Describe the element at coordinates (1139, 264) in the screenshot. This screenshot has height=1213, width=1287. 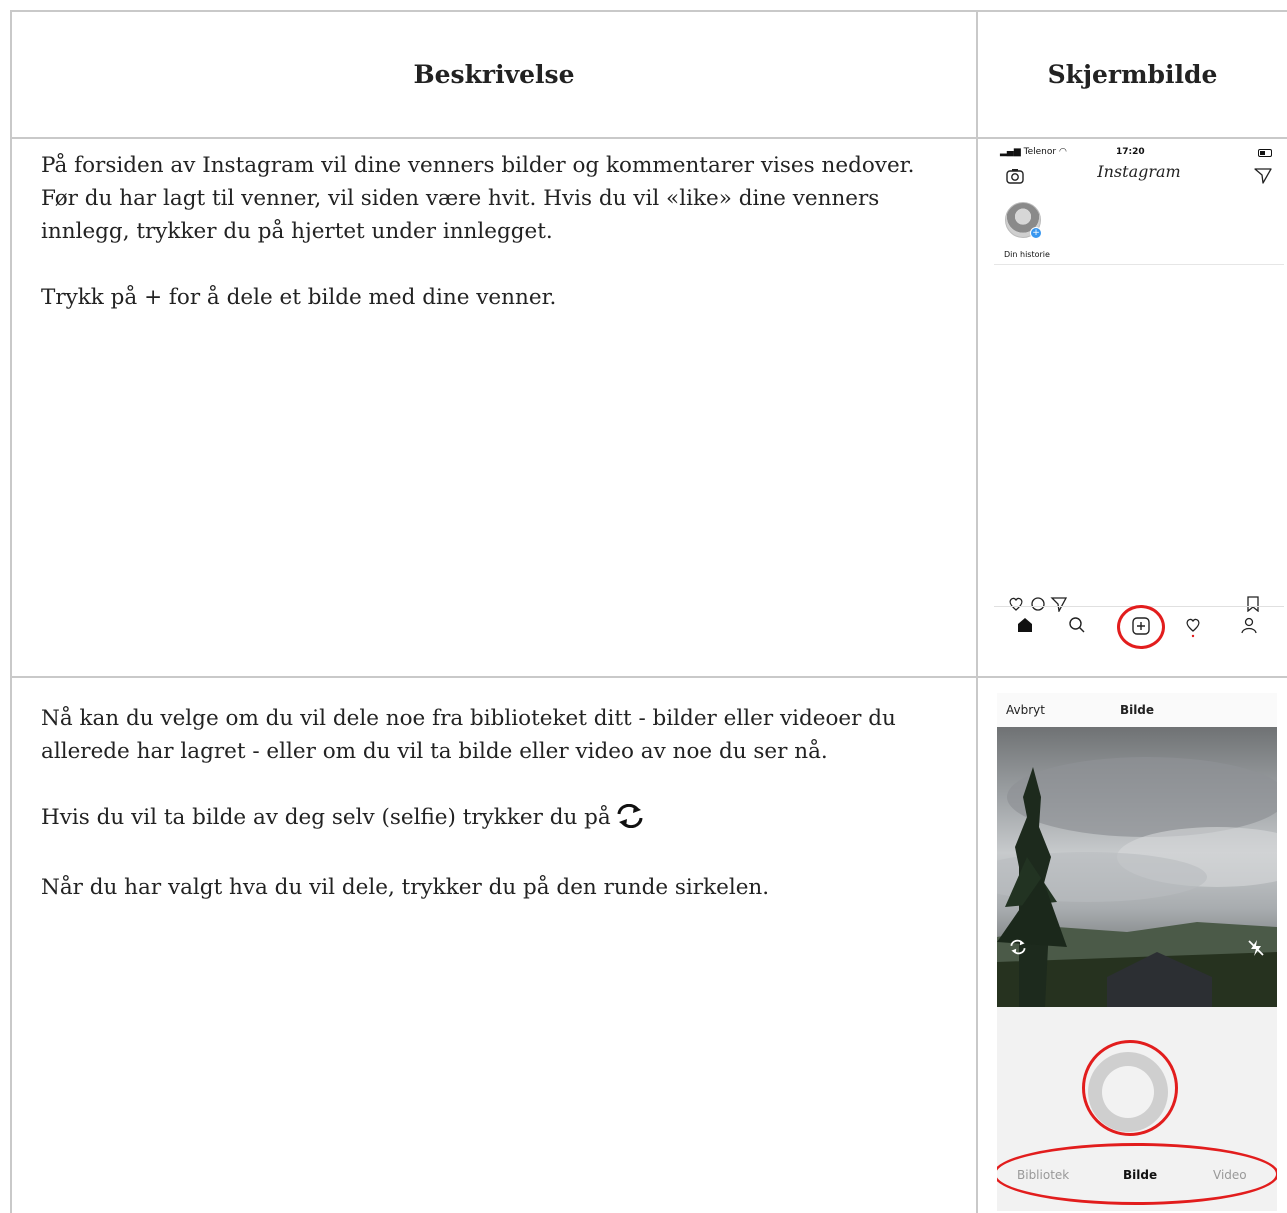
I see `story-divider` at that location.